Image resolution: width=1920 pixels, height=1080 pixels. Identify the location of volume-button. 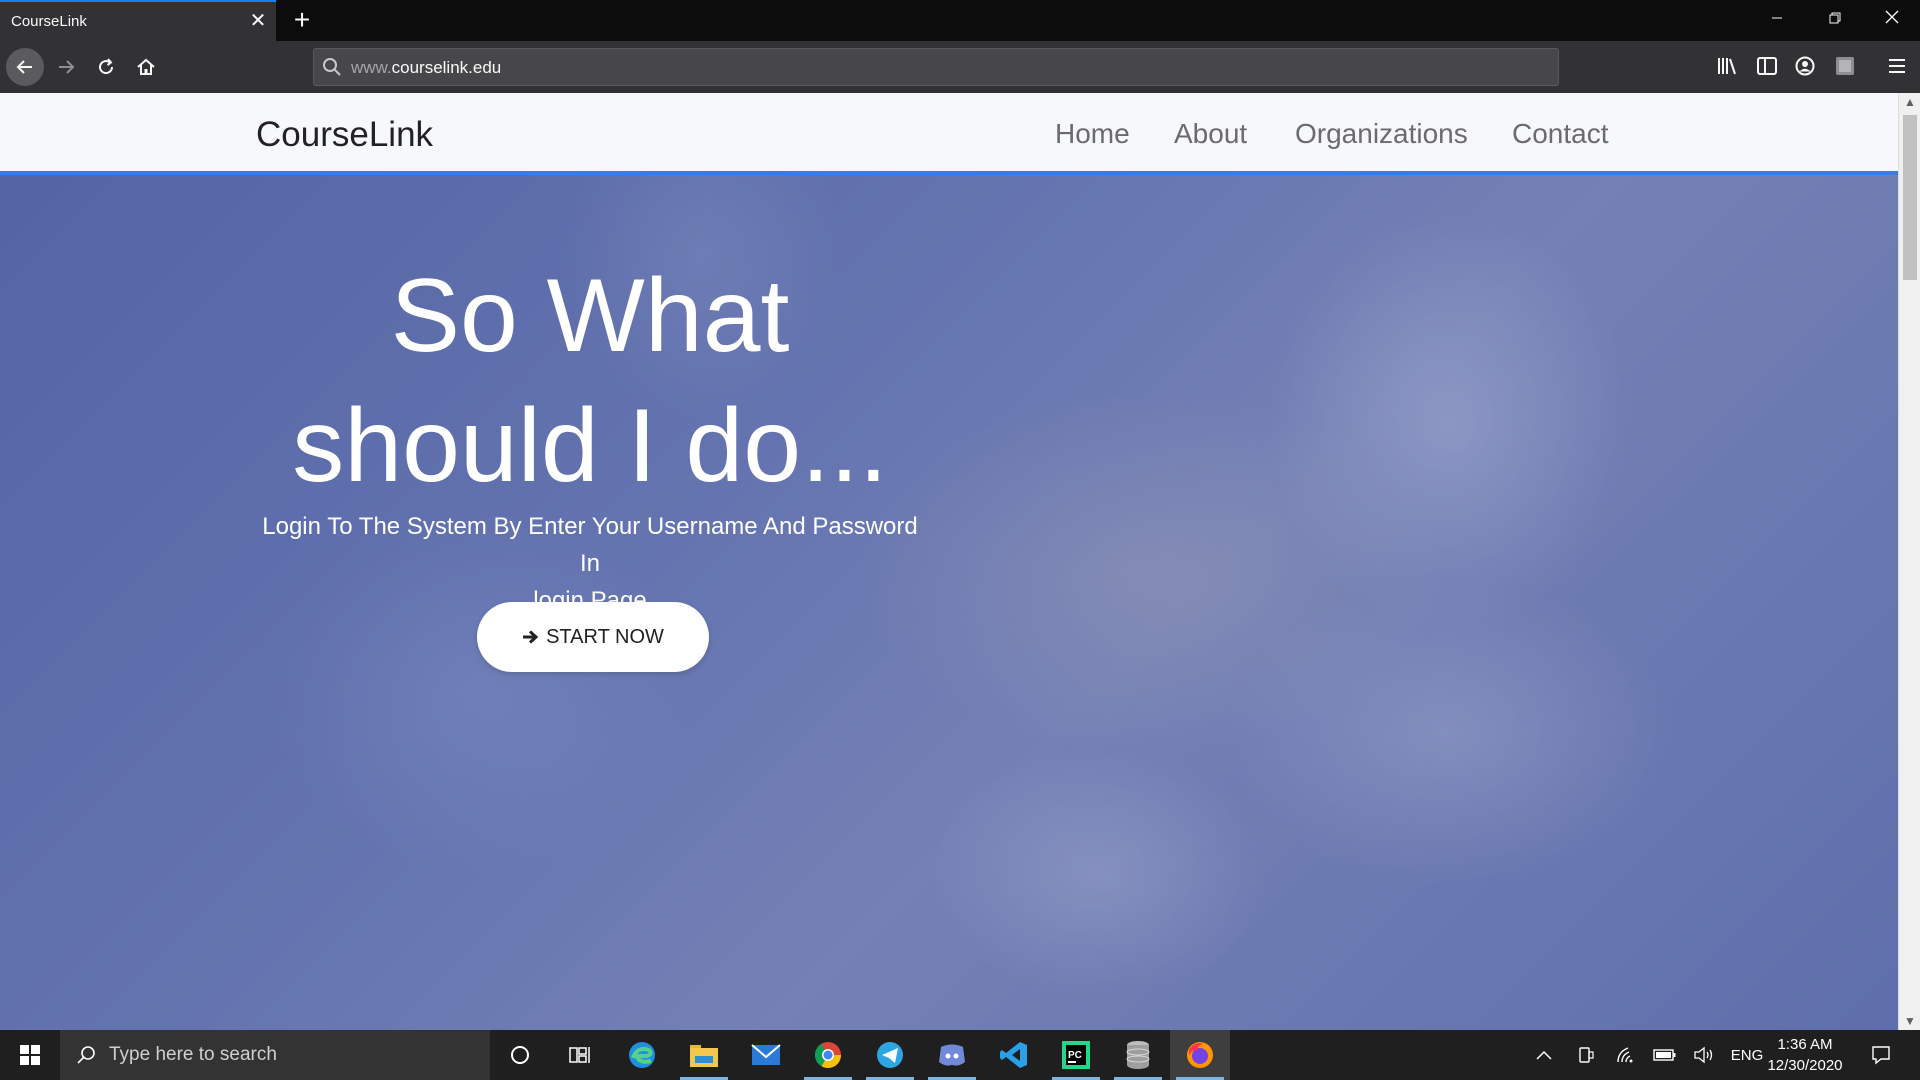
(1704, 1055).